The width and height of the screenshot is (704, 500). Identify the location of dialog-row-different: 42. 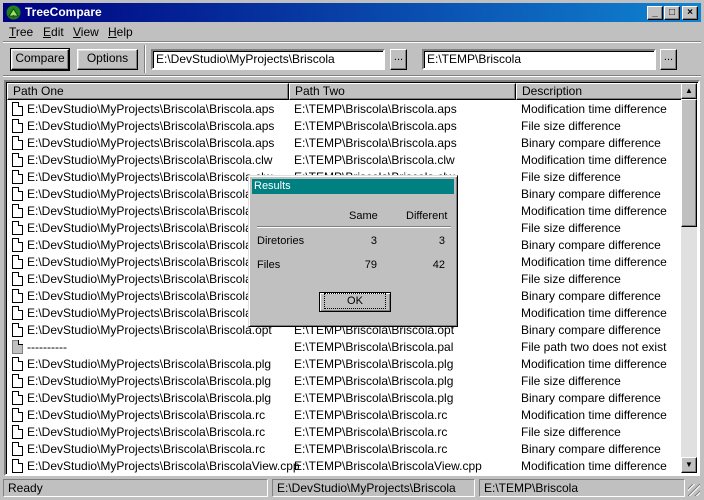
(438, 265).